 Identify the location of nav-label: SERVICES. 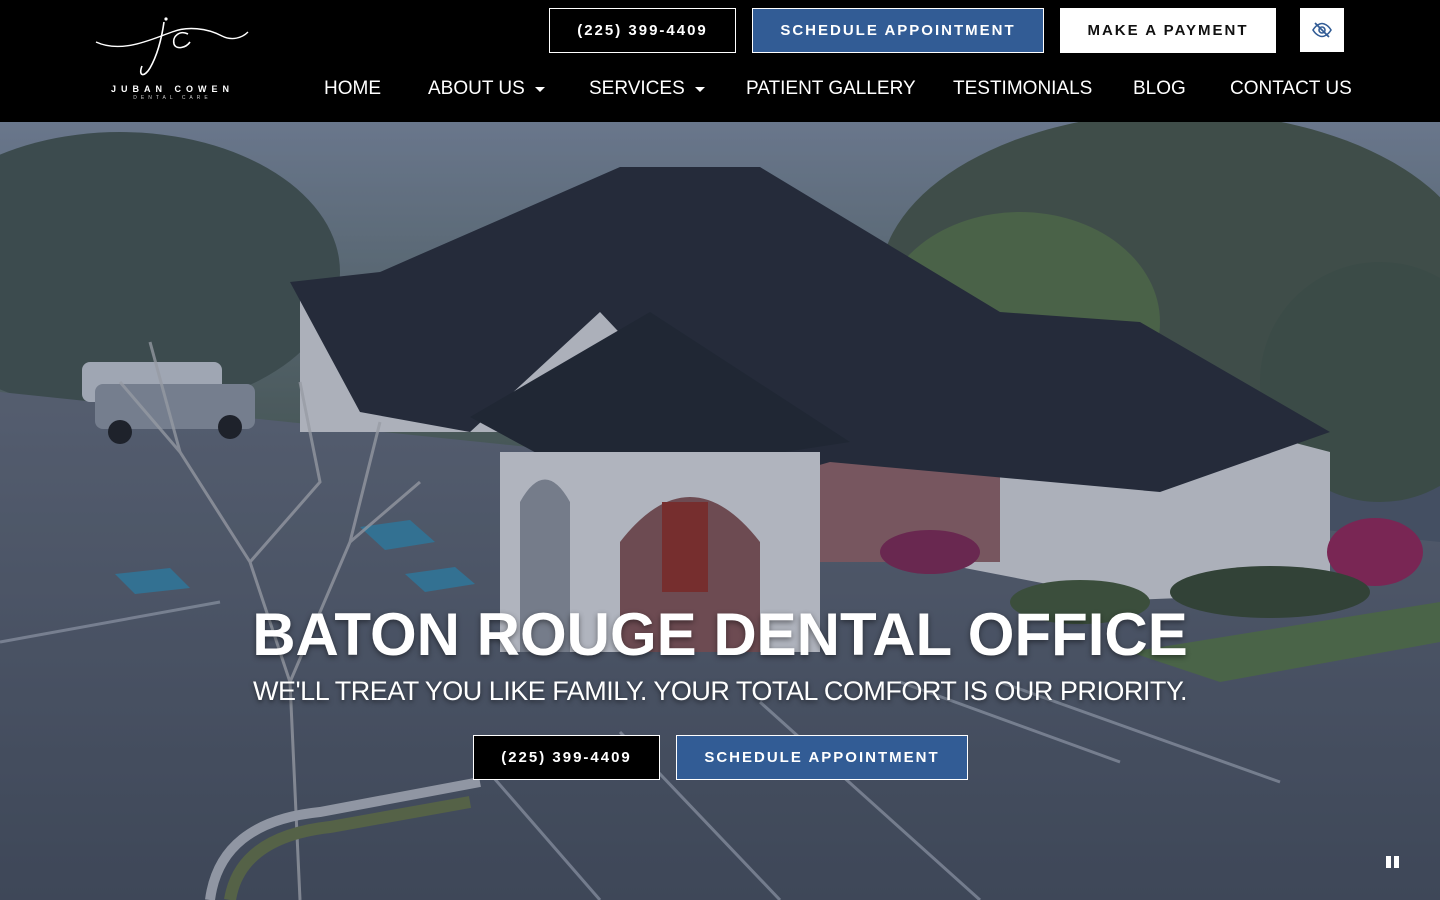
(637, 88).